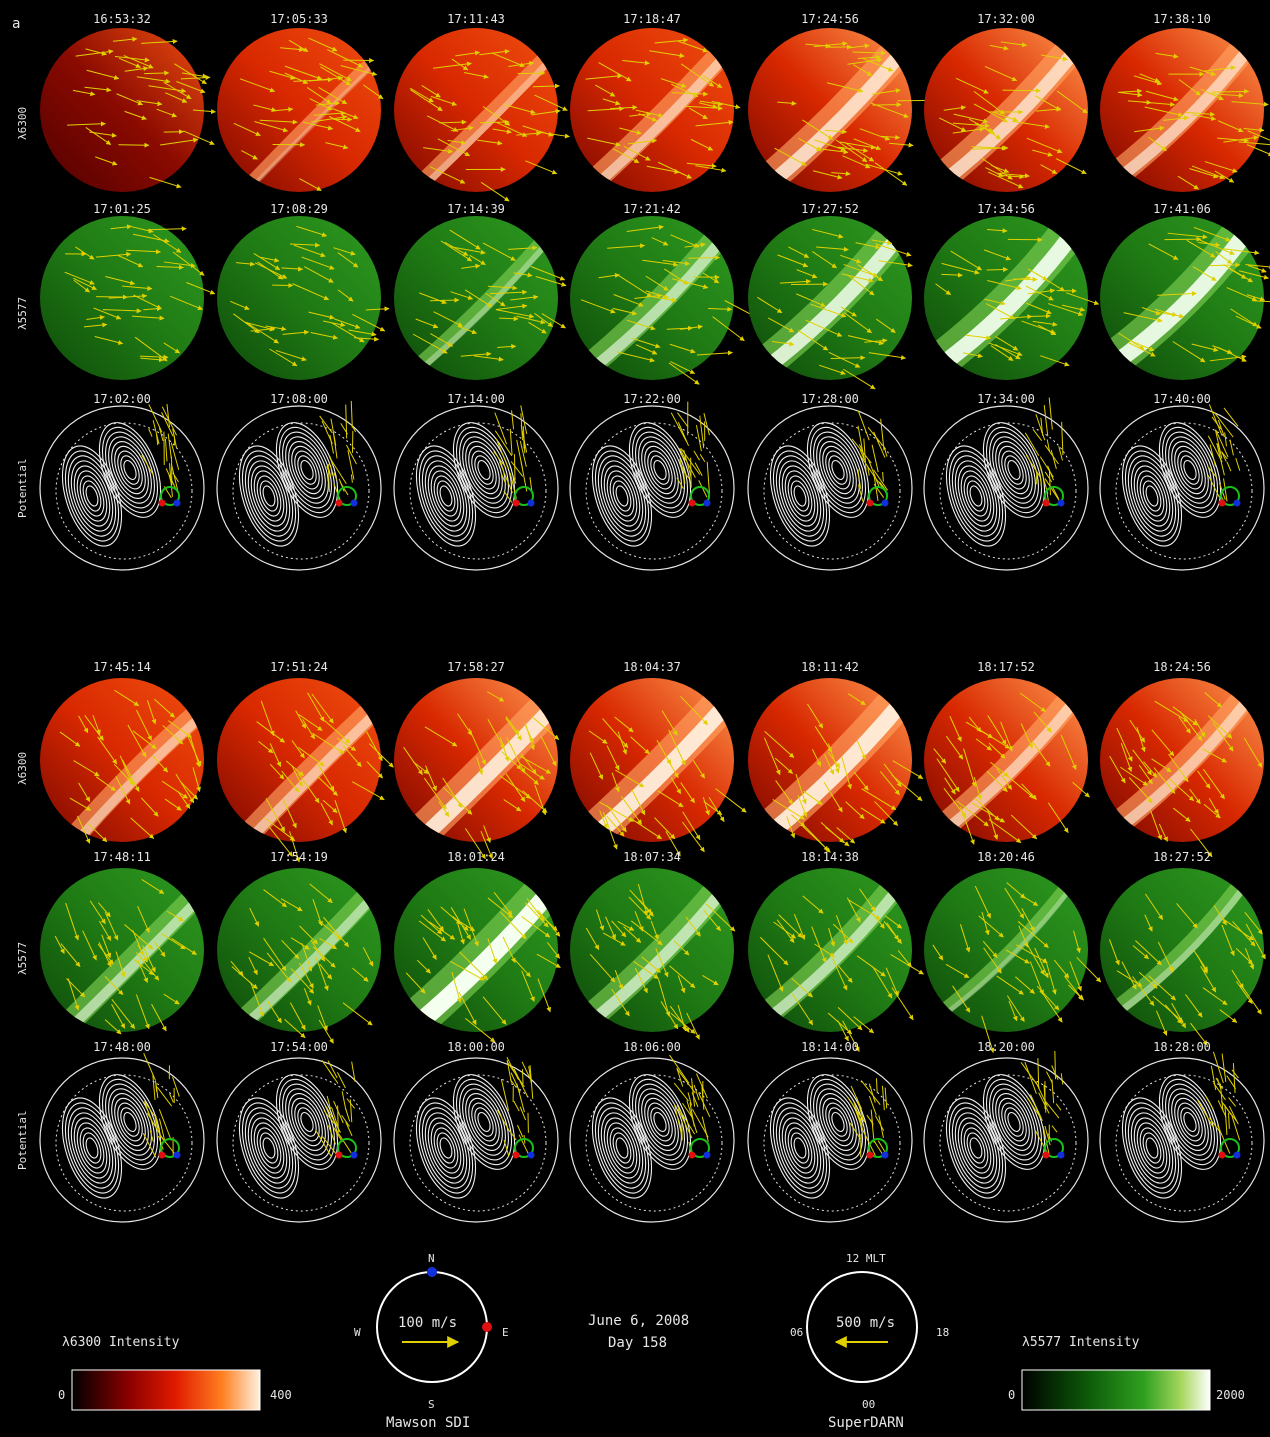  I want to click on timestamp: 18:17:52, so click(1006, 667).